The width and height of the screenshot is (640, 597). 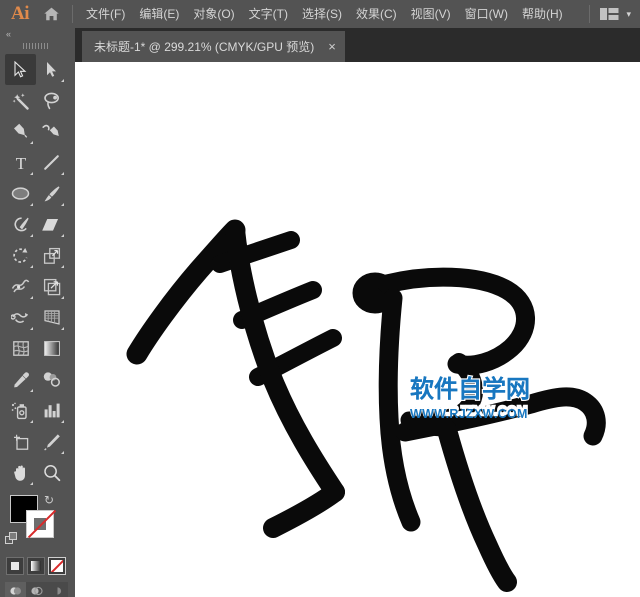 What do you see at coordinates (376, 14) in the screenshot?
I see `menu-item-effect: 效果(C)` at bounding box center [376, 14].